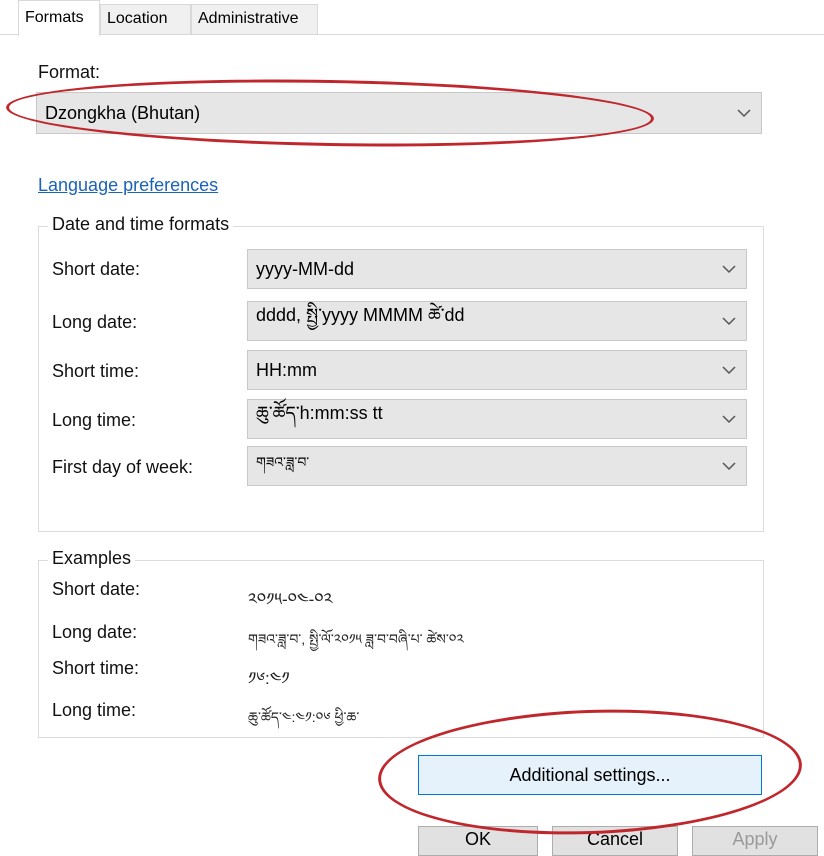 This screenshot has height=856, width=824. I want to click on example-long-time-label: Long time:, so click(94, 710).